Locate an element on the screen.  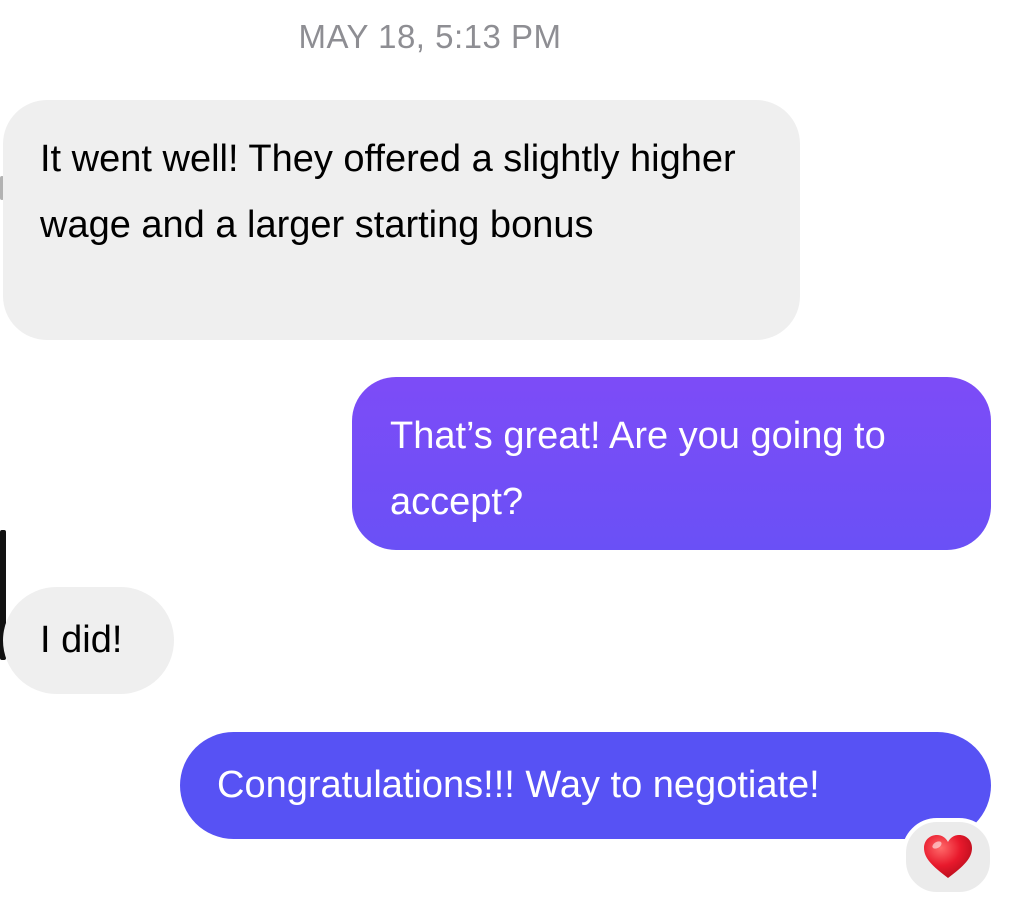
message-text: Congratulations!!! Way to negotiate! is located at coordinates (518, 785).